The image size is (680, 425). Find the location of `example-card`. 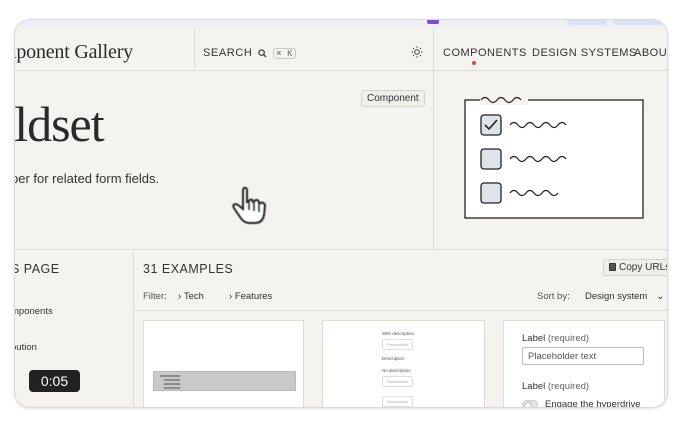

example-card is located at coordinates (223, 363).